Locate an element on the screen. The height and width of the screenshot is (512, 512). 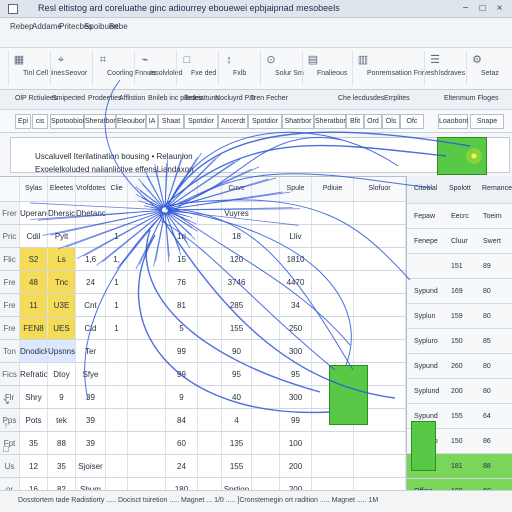
sheet-cell: Dtoy is located at coordinates (62, 374).